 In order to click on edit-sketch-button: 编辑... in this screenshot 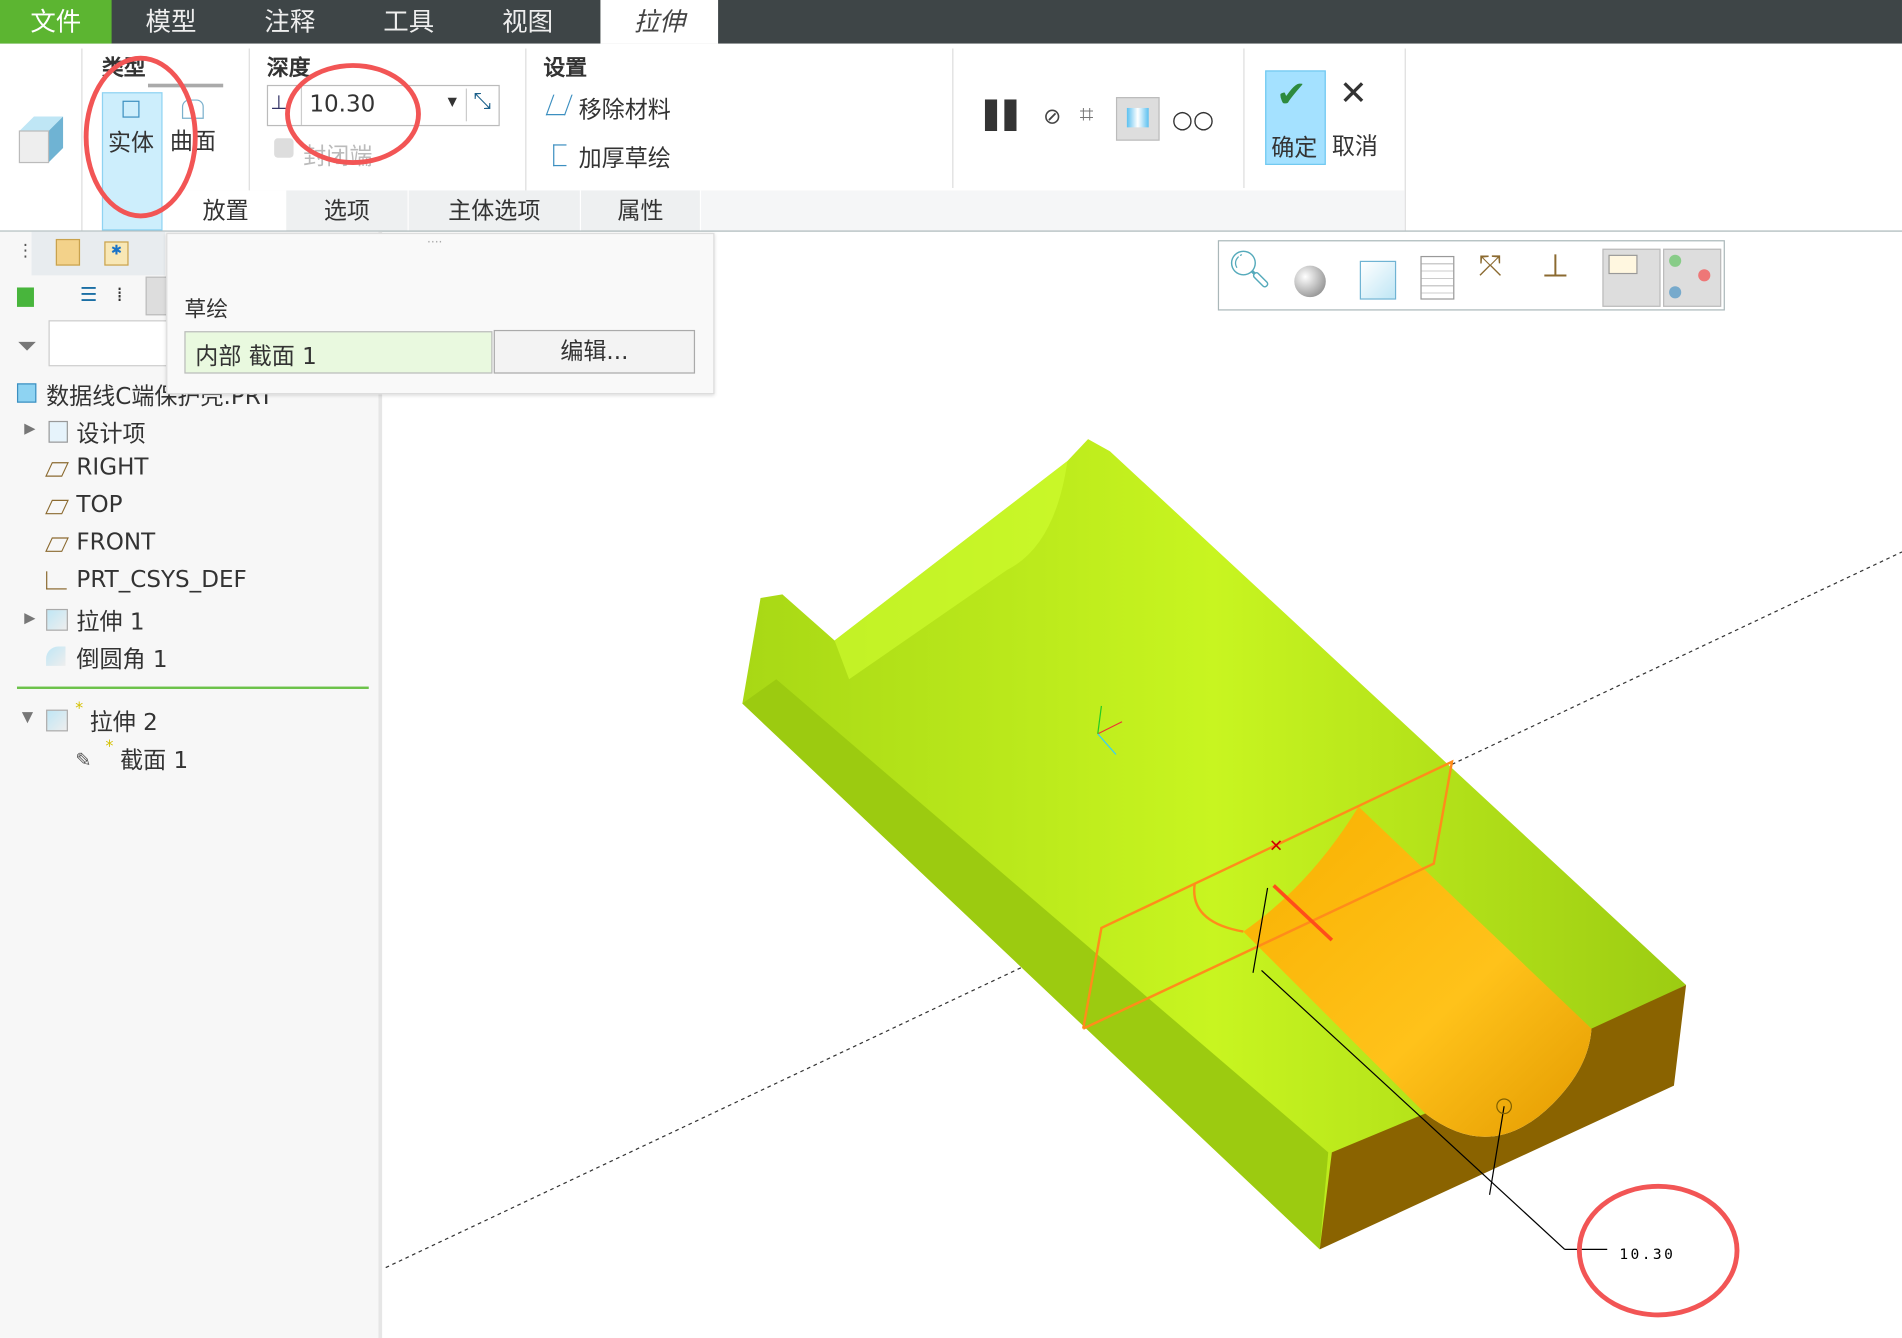, I will do `click(594, 351)`.